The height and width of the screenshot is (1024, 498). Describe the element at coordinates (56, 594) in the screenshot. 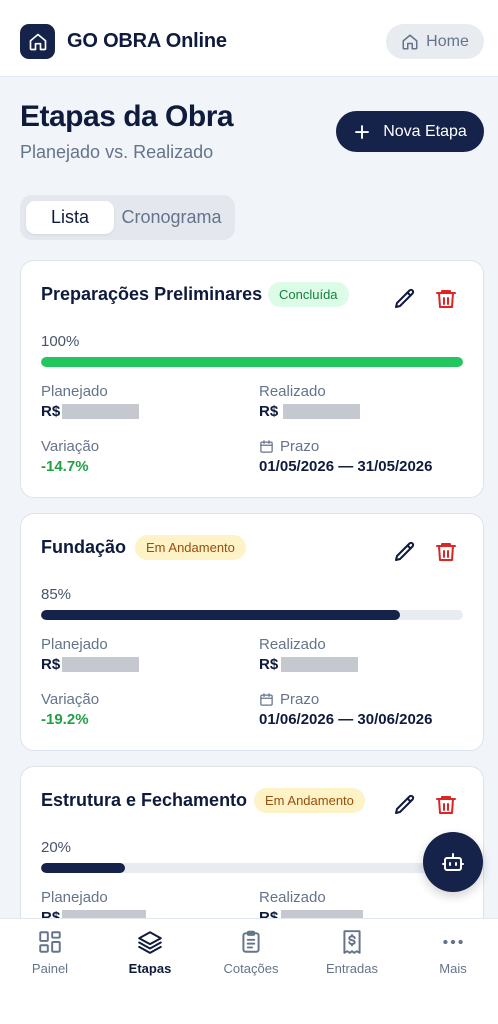

I see `progress-percent: 85%` at that location.